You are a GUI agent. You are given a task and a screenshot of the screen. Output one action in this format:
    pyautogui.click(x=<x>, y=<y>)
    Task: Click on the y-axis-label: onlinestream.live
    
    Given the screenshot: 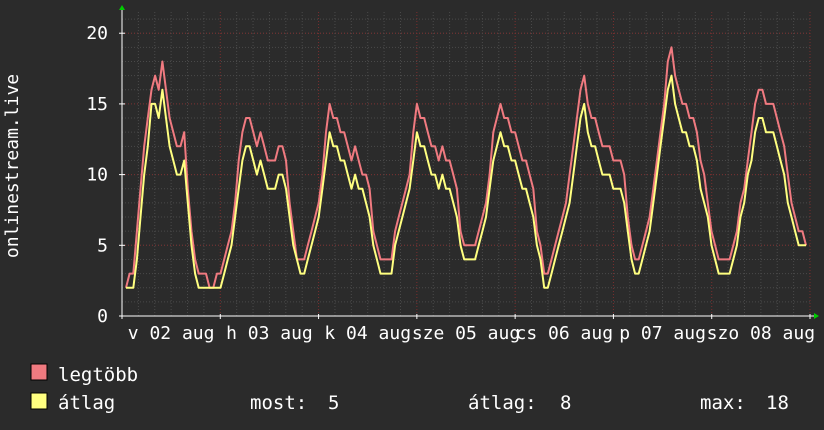 What is the action you would take?
    pyautogui.click(x=12, y=166)
    